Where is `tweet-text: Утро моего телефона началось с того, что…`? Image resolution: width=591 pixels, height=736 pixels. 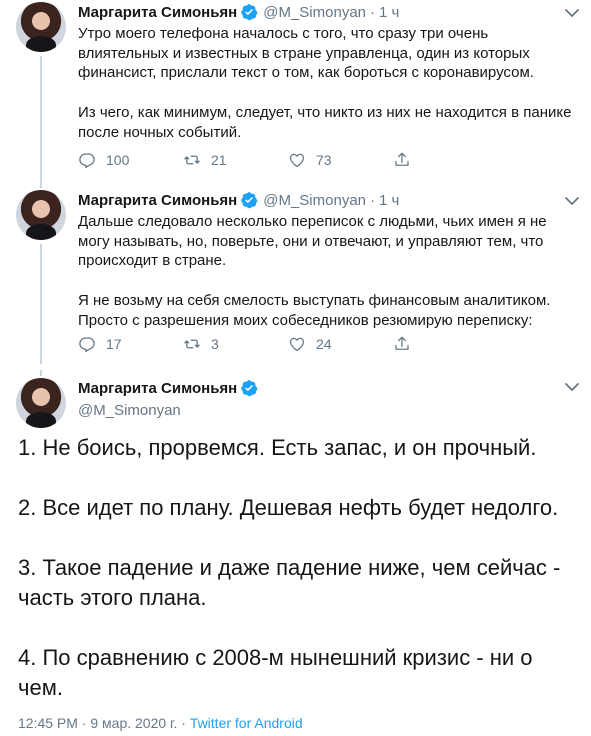
tweet-text: Утро моего телефона началось с того, что… is located at coordinates (328, 83).